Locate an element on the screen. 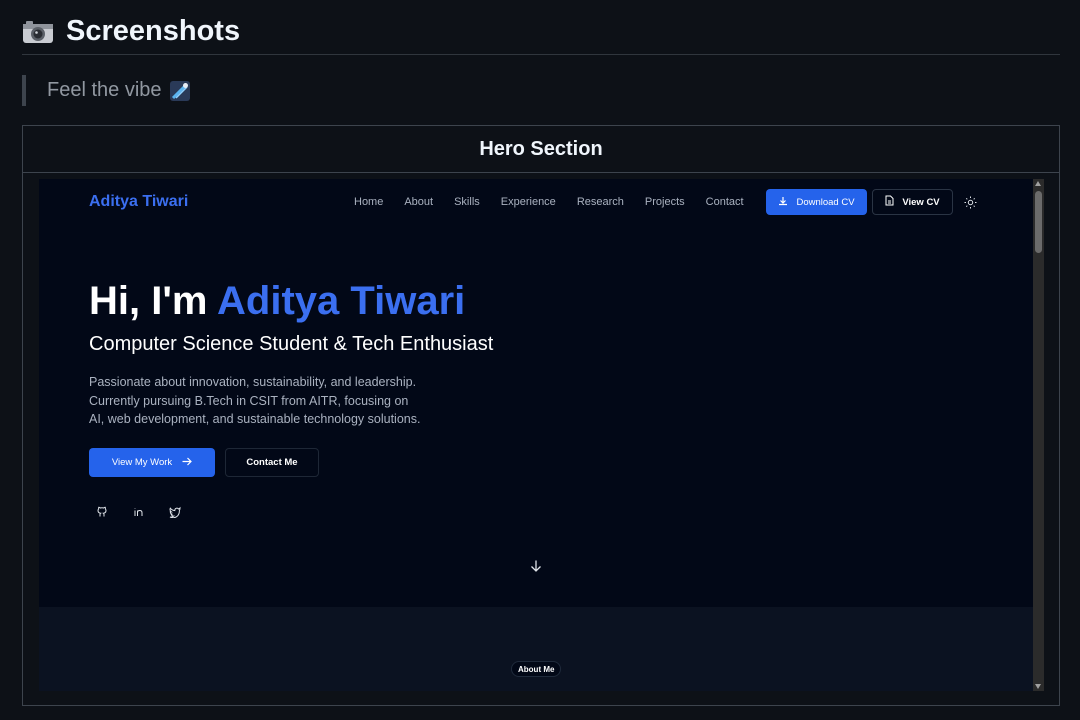 The width and height of the screenshot is (1080, 720). download-cv-button: Download CV is located at coordinates (816, 202).